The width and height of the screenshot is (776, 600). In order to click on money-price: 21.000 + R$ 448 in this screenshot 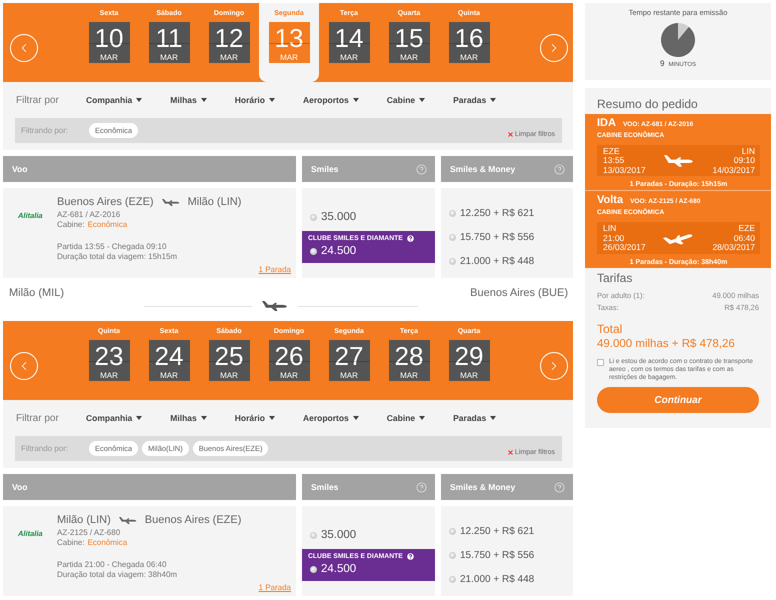, I will do `click(497, 579)`.